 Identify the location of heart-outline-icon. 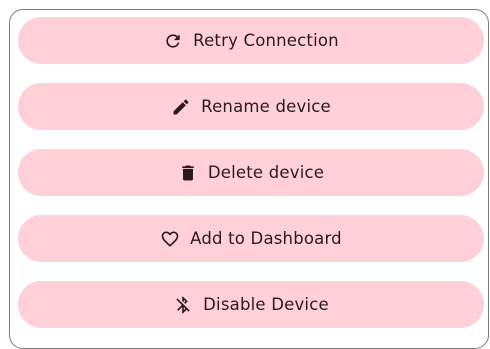
(170, 239).